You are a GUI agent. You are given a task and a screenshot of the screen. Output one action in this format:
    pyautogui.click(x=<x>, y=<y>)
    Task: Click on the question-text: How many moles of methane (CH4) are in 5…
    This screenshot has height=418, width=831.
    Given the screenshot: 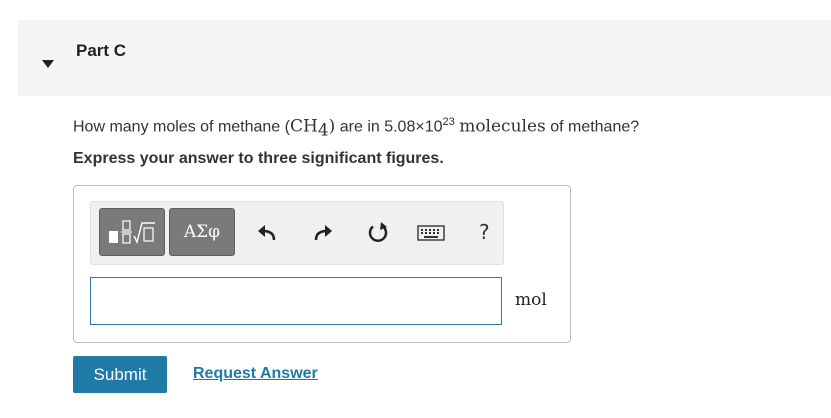 What is the action you would take?
    pyautogui.click(x=356, y=128)
    